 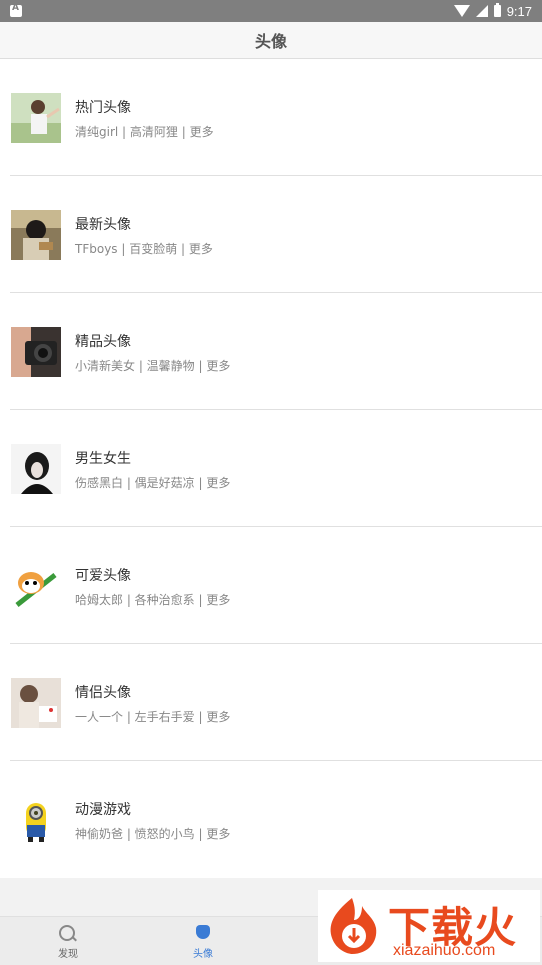 What do you see at coordinates (144, 132) in the screenshot?
I see `category-subtitle: 清纯girl | 高清阿狸 | 更多` at bounding box center [144, 132].